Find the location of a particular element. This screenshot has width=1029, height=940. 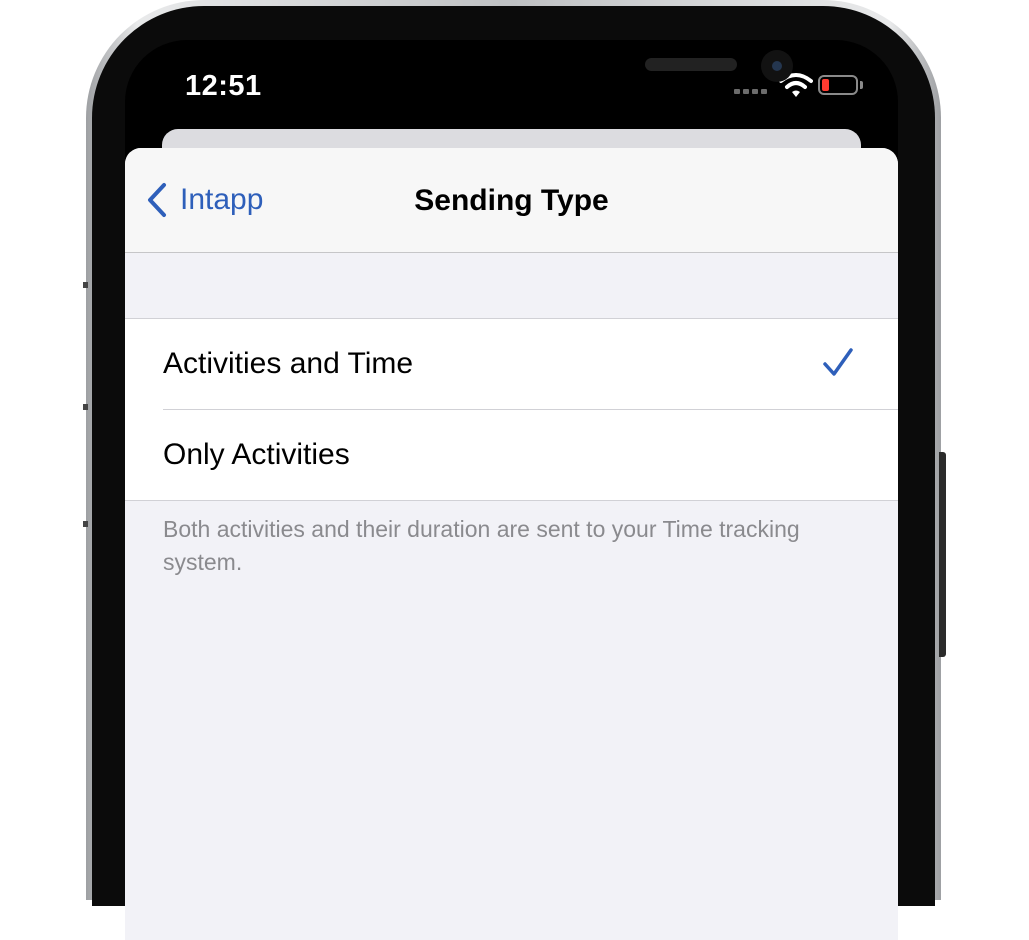

side-button is located at coordinates (942, 554).